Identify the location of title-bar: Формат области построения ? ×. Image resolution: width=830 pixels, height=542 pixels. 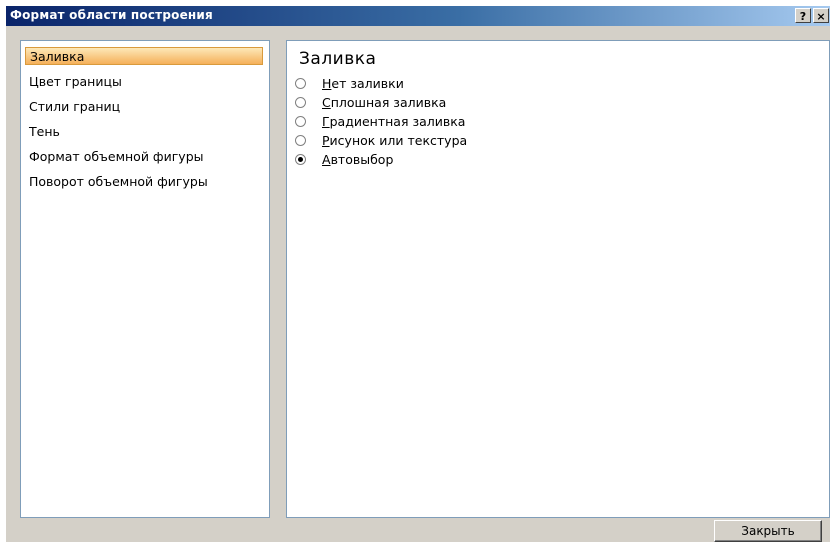
(418, 16).